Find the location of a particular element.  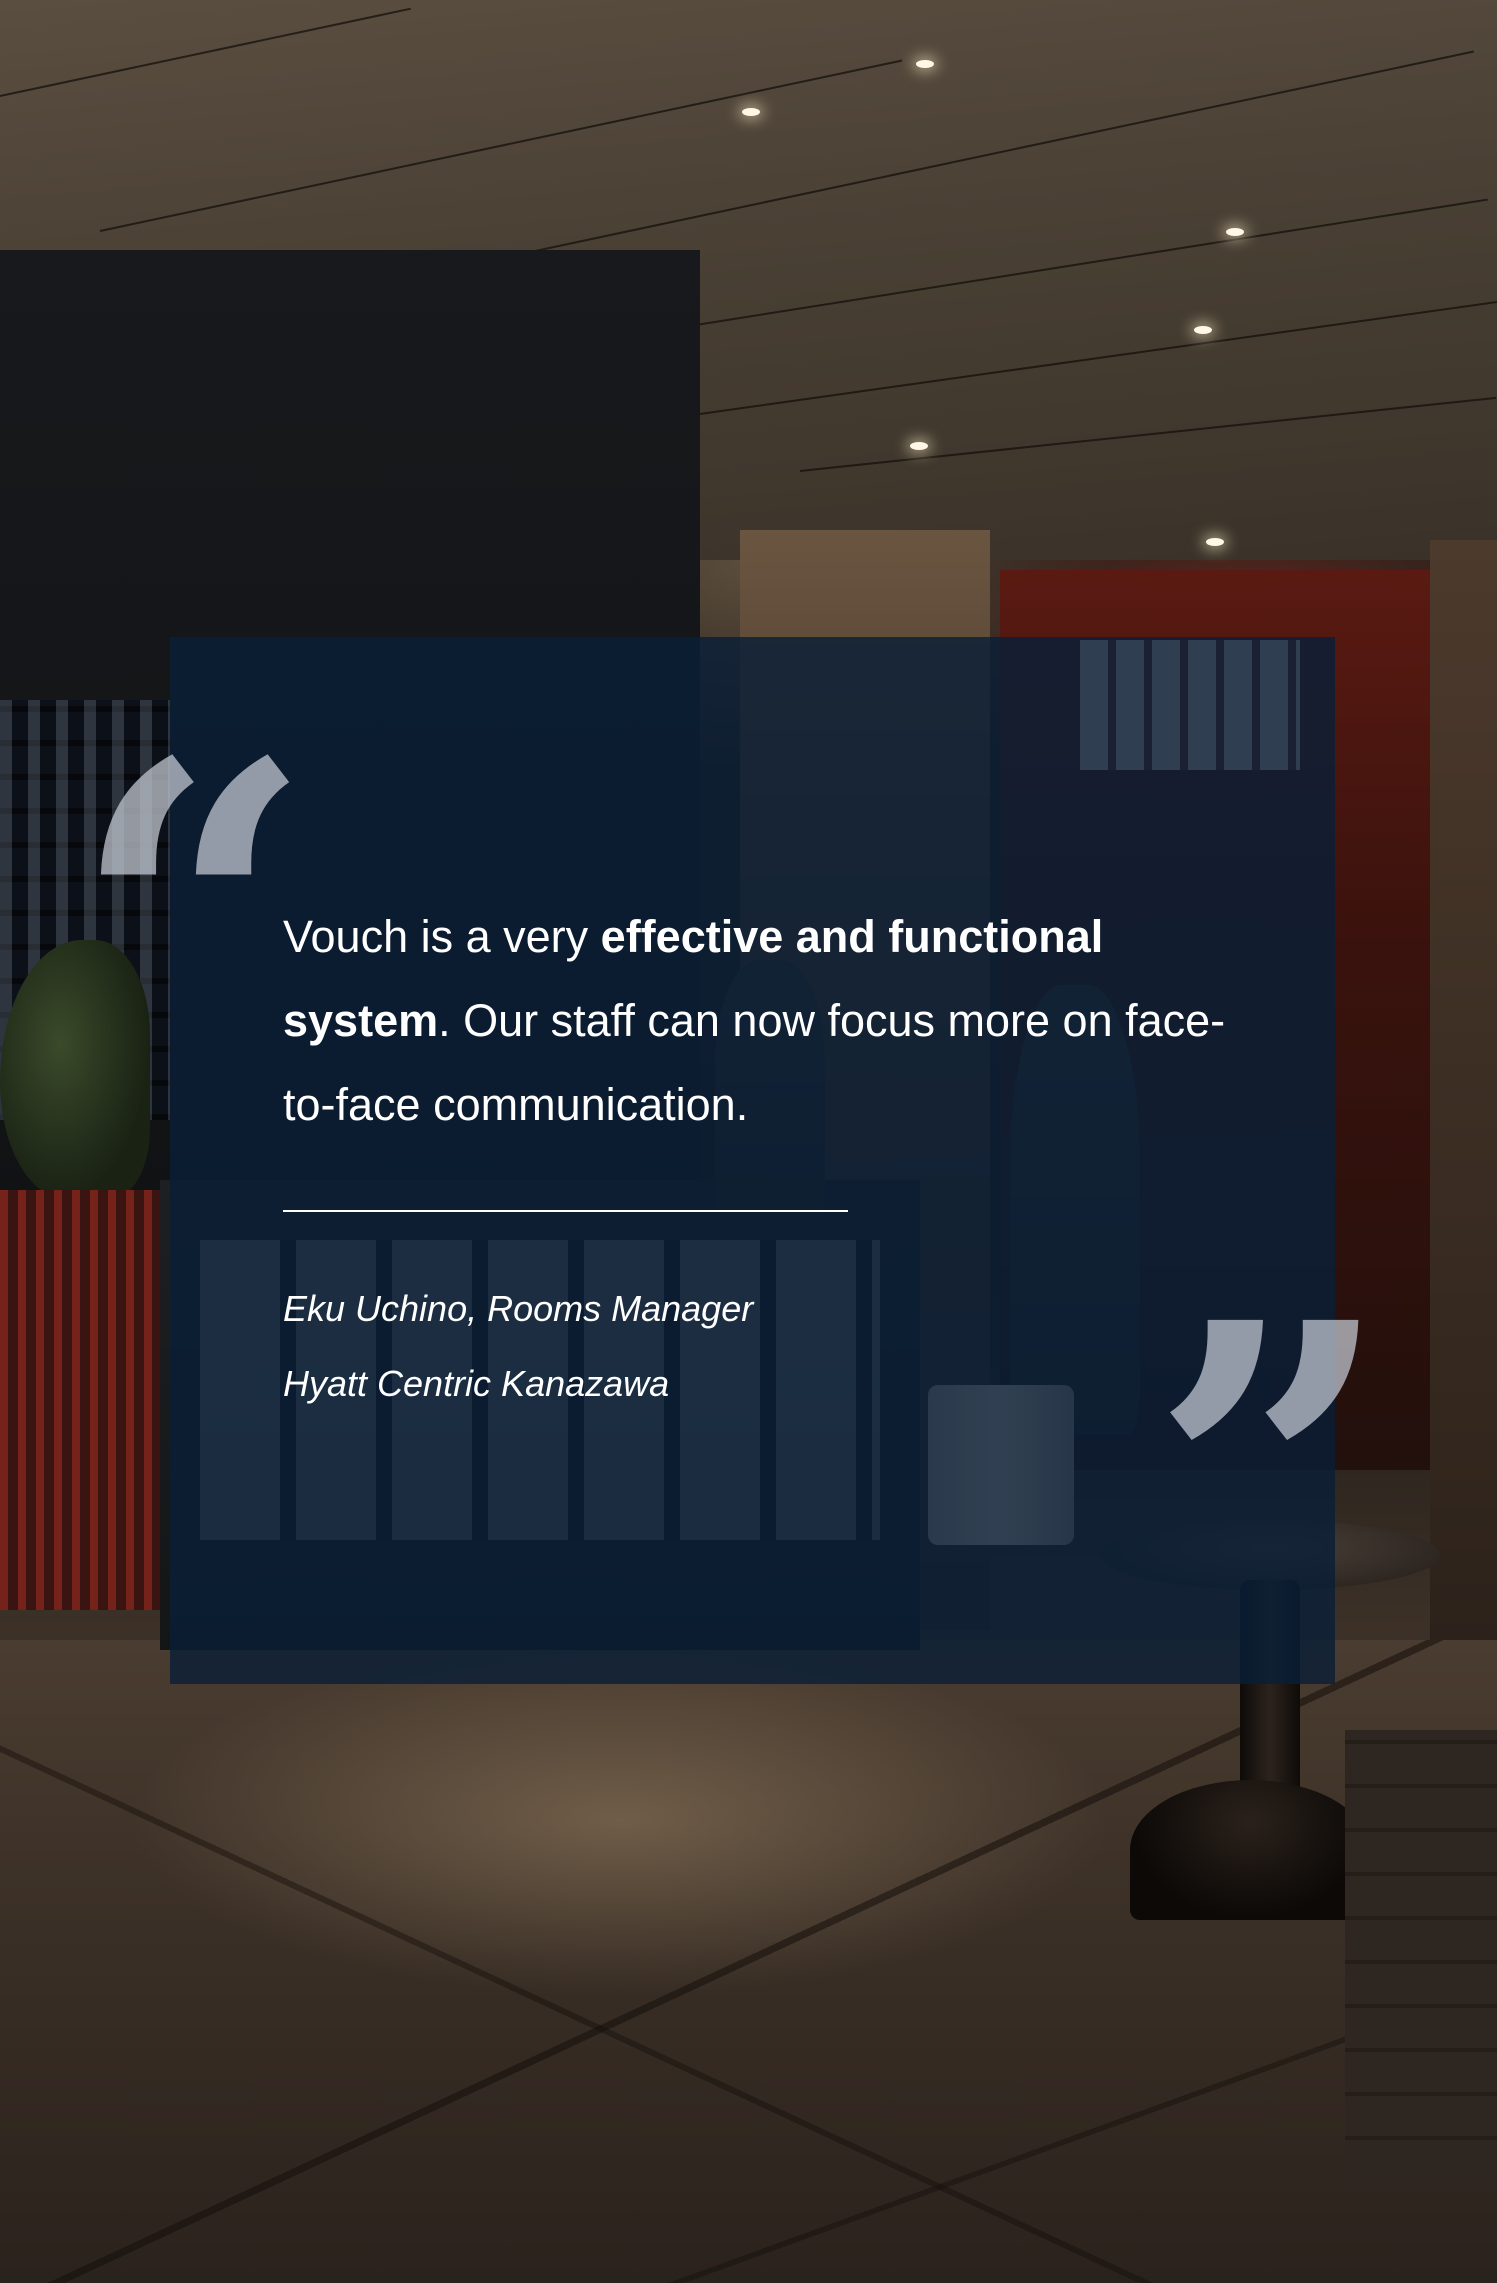

right-wall is located at coordinates (1463, 1140).